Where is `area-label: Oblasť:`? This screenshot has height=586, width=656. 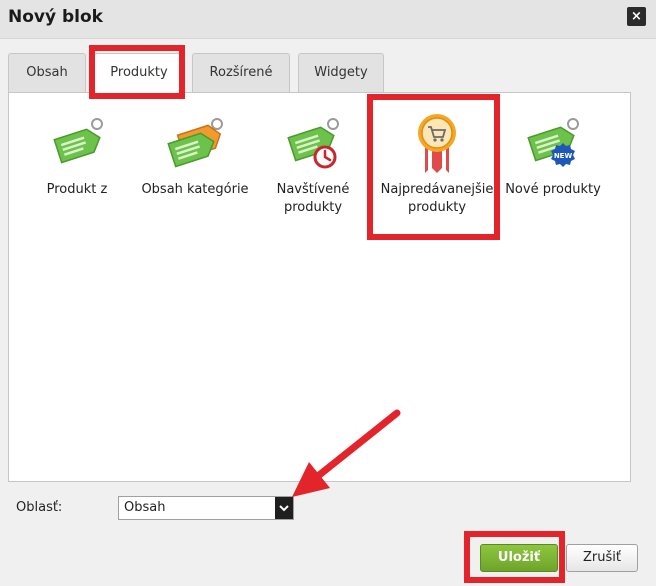
area-label: Oblasť: is located at coordinates (39, 507).